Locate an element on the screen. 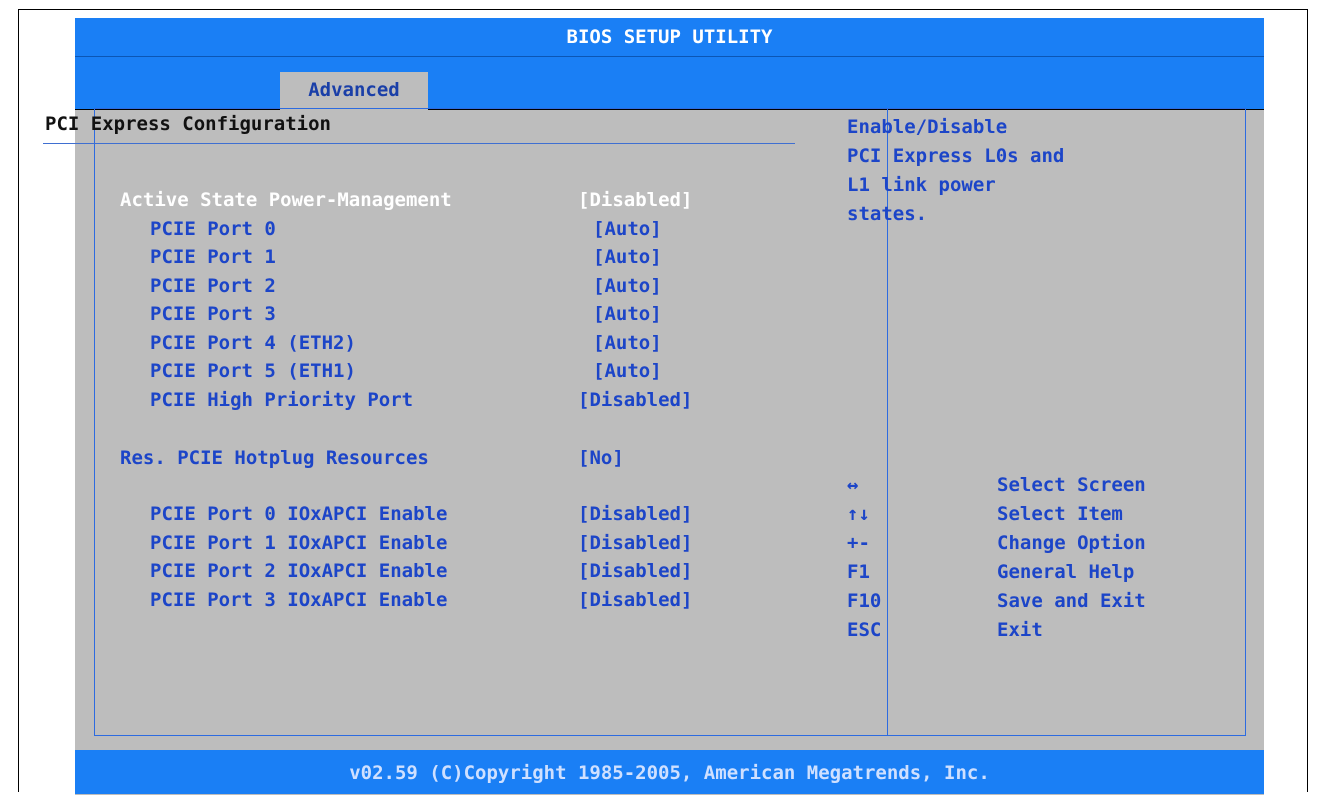  setting-label: PCIE Port 2 is located at coordinates (213, 286).